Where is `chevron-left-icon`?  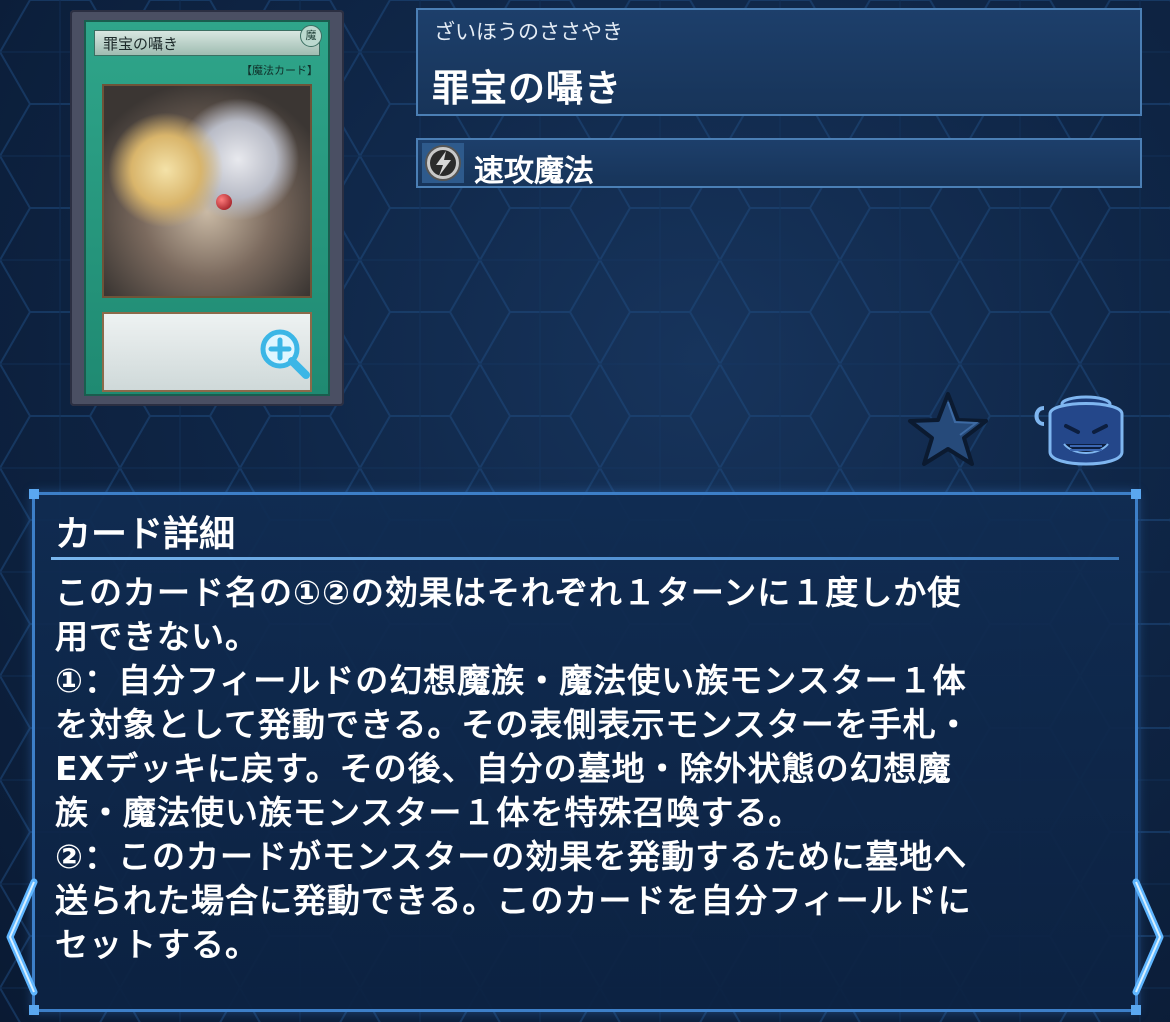
chevron-left-icon is located at coordinates (22, 937).